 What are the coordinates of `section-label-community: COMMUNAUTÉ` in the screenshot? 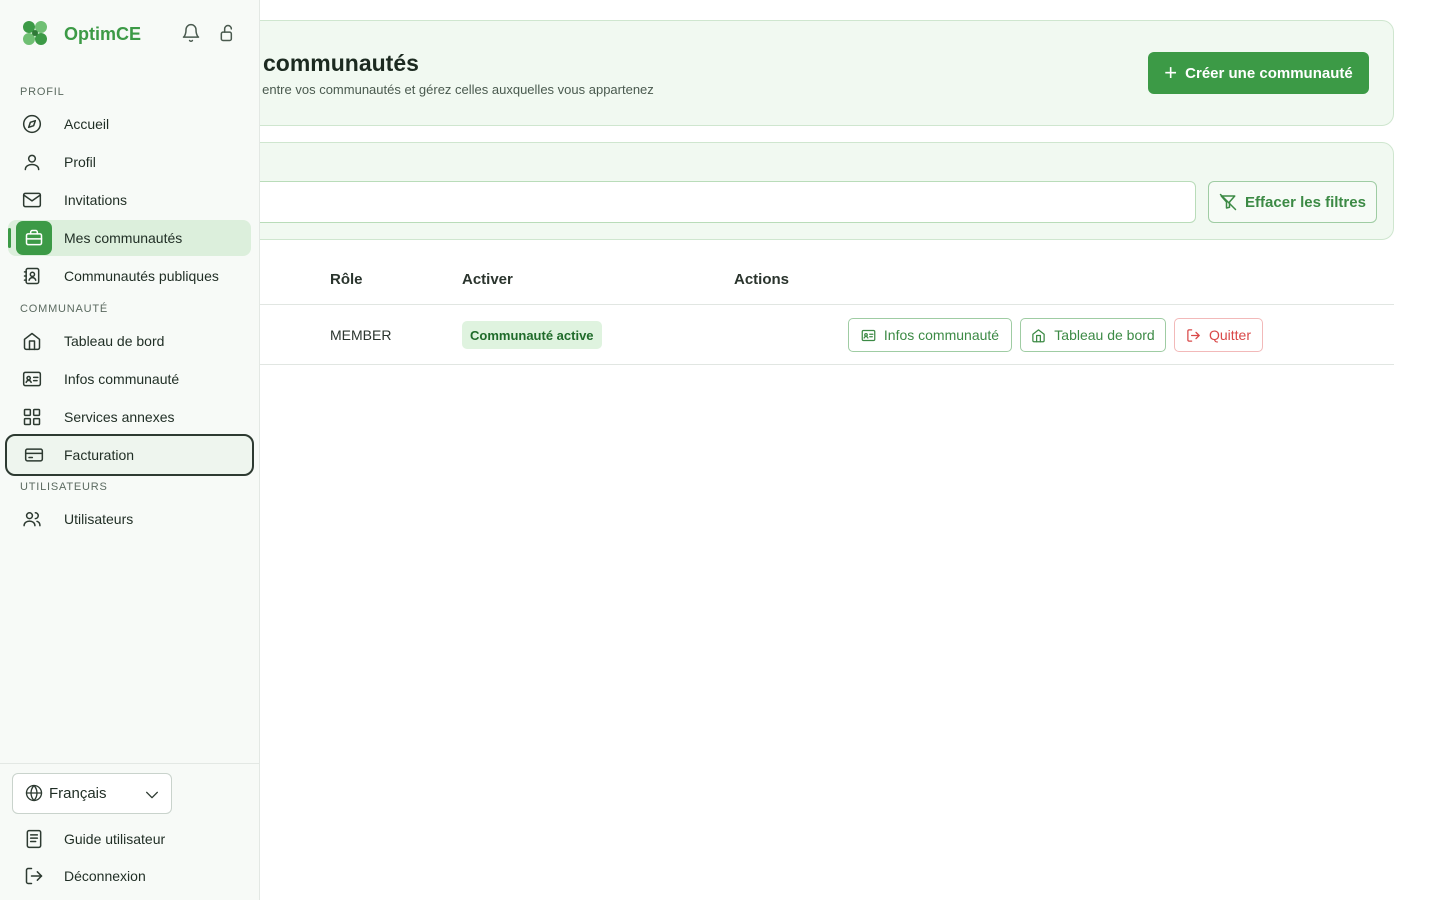 It's located at (64, 309).